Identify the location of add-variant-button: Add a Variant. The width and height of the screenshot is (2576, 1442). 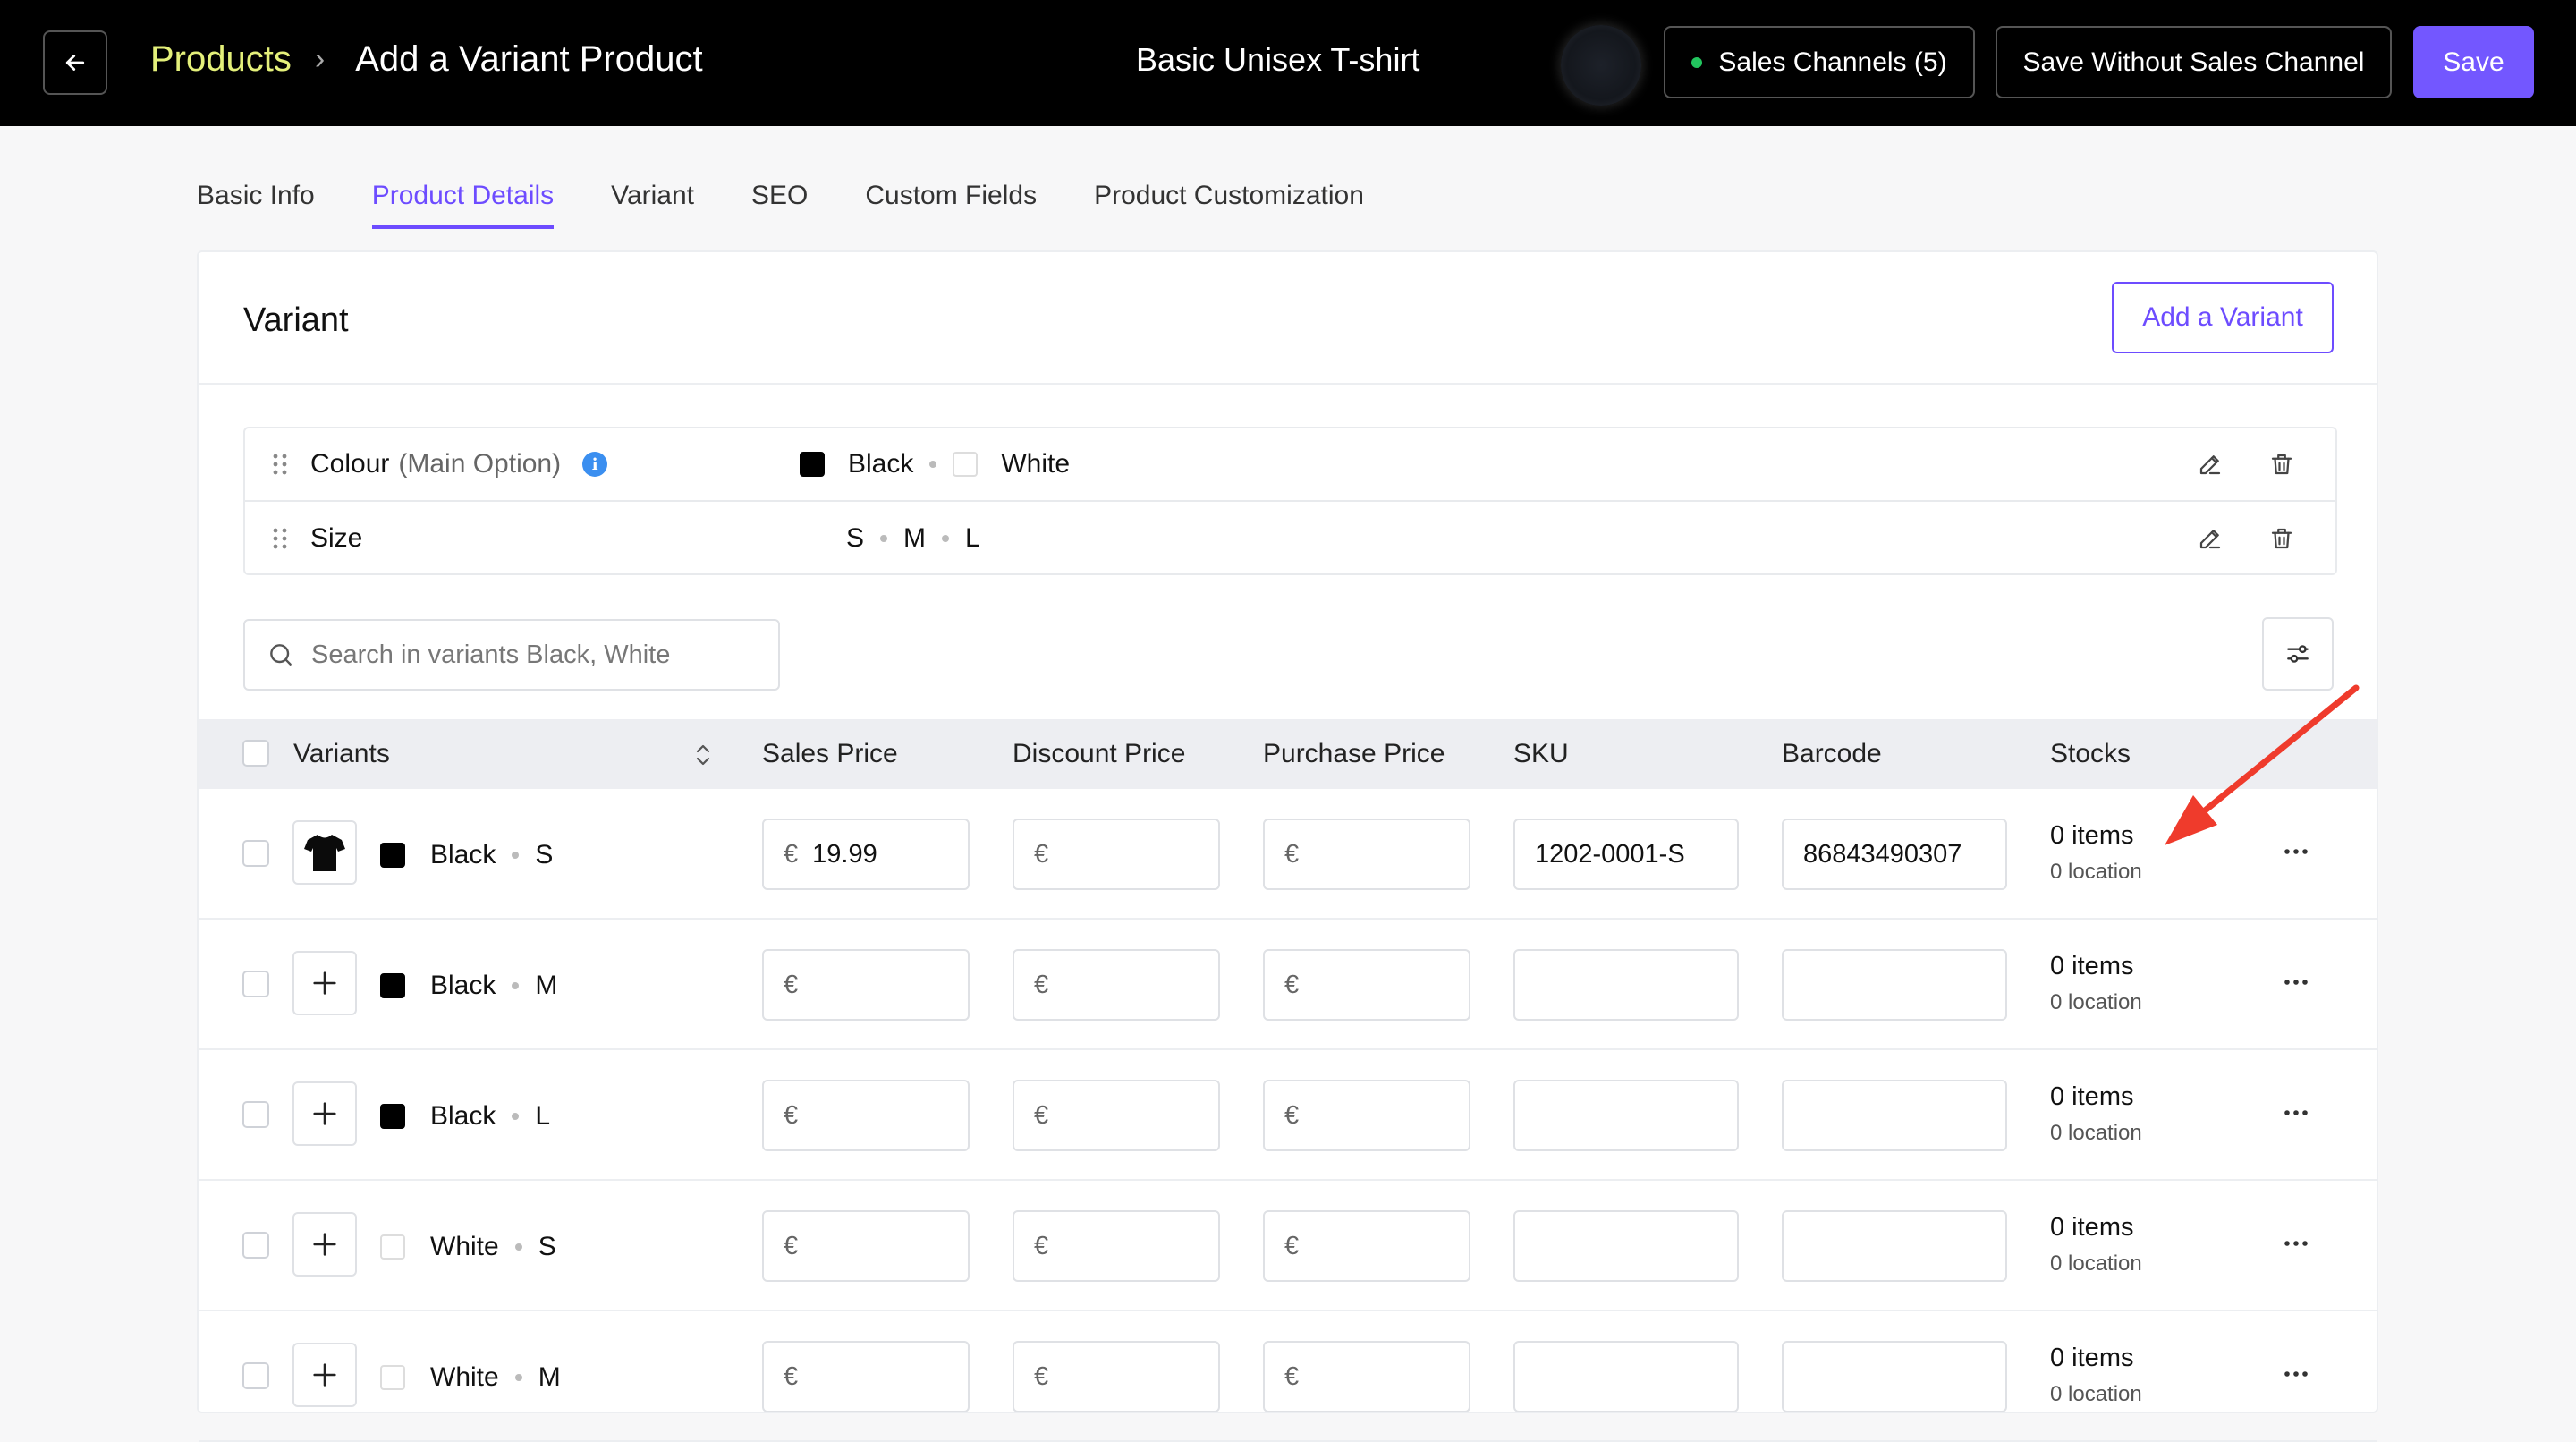
(2223, 317).